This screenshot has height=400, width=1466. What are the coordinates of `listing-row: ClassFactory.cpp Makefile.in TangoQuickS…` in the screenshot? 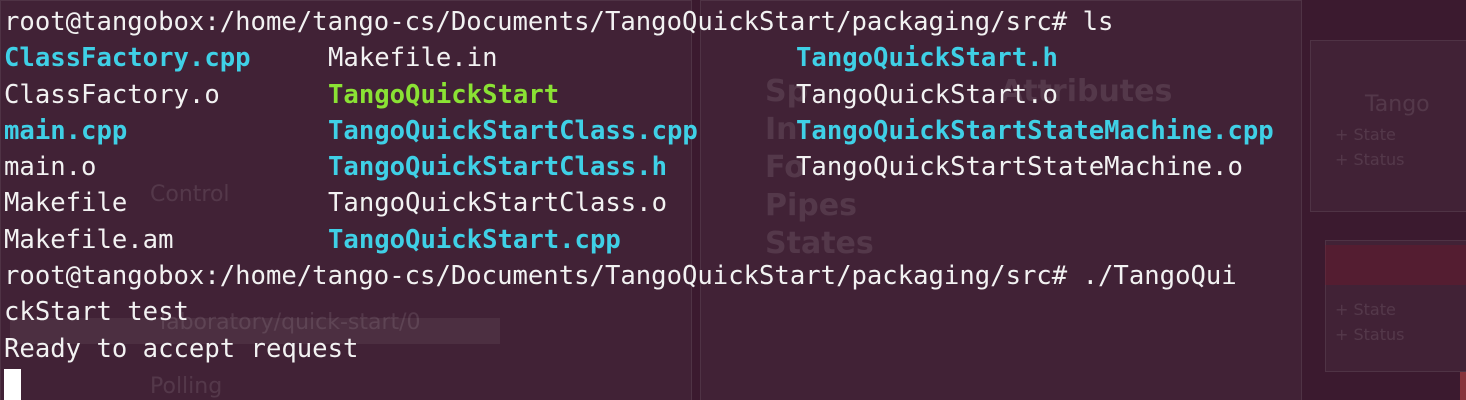 It's located at (735, 58).